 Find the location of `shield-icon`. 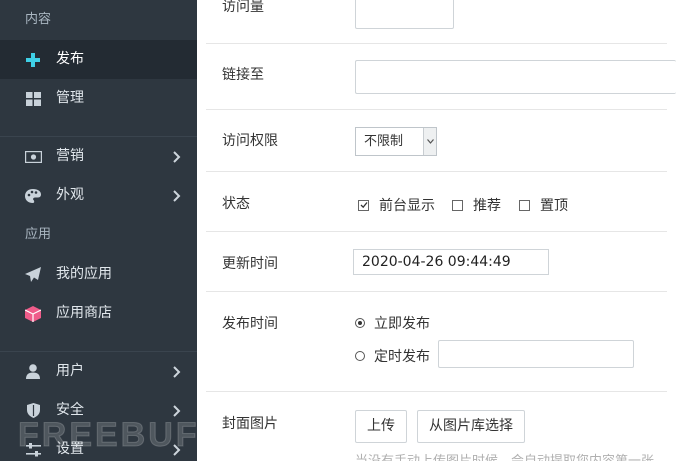

shield-icon is located at coordinates (33, 410).